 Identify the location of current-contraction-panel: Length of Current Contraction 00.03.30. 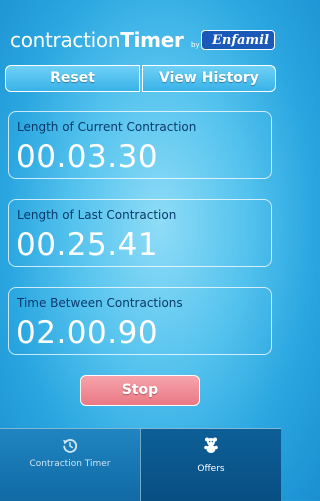
(140, 145).